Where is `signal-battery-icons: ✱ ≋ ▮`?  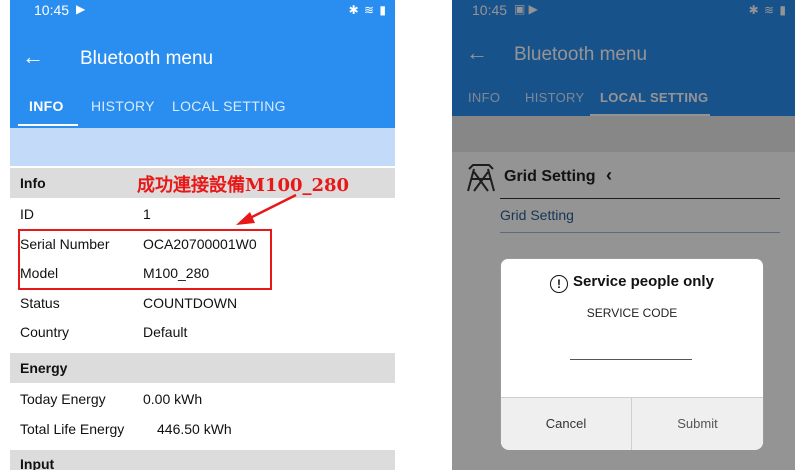
signal-battery-icons: ✱ ≋ ▮ is located at coordinates (367, 10).